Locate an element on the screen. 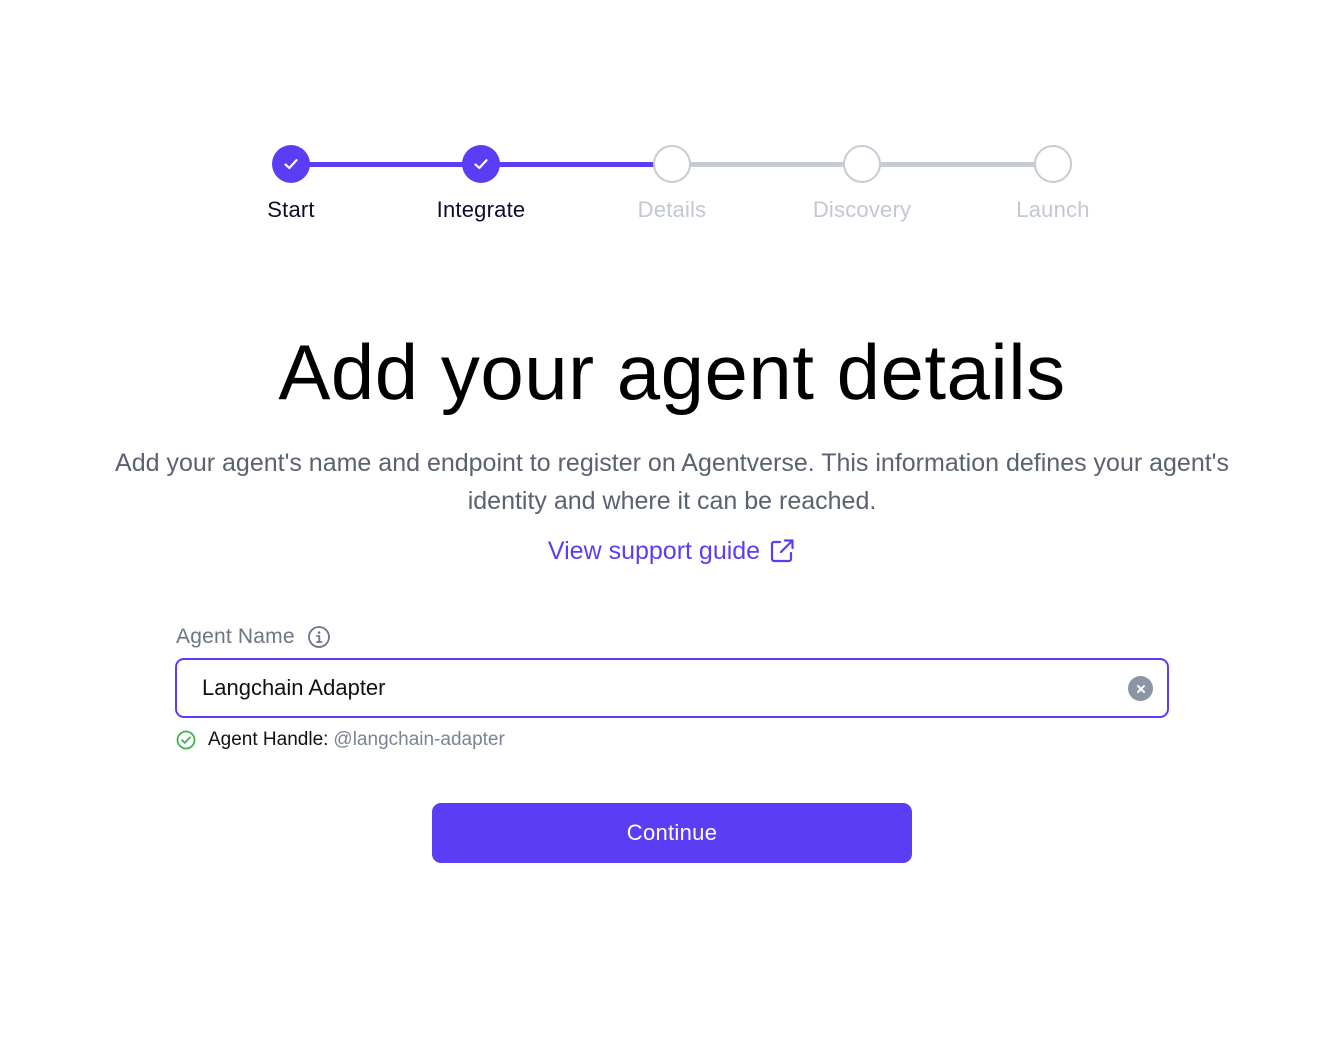 The height and width of the screenshot is (1040, 1344). agent-name-label-row: Agent Name is located at coordinates (253, 637).